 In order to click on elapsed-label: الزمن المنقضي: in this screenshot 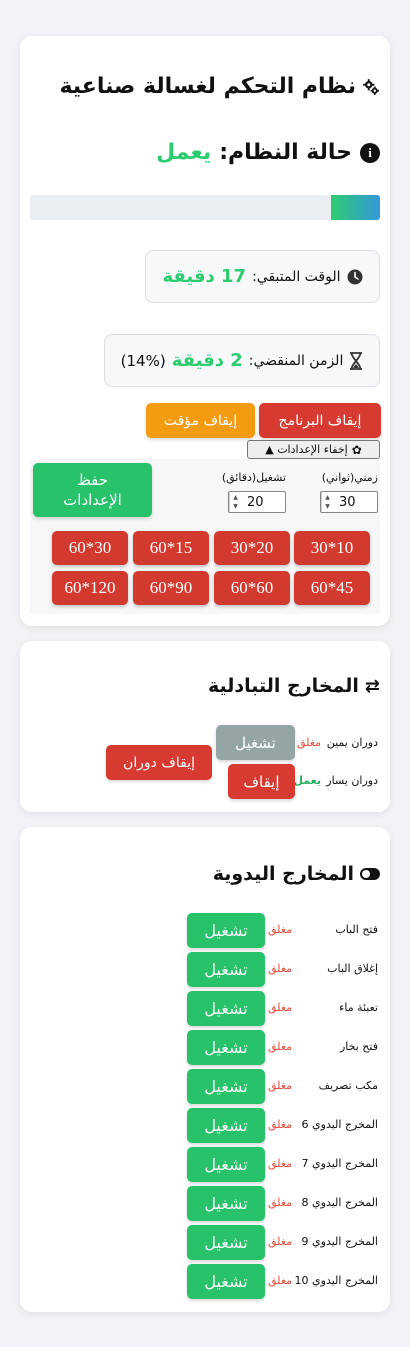, I will do `click(296, 360)`.